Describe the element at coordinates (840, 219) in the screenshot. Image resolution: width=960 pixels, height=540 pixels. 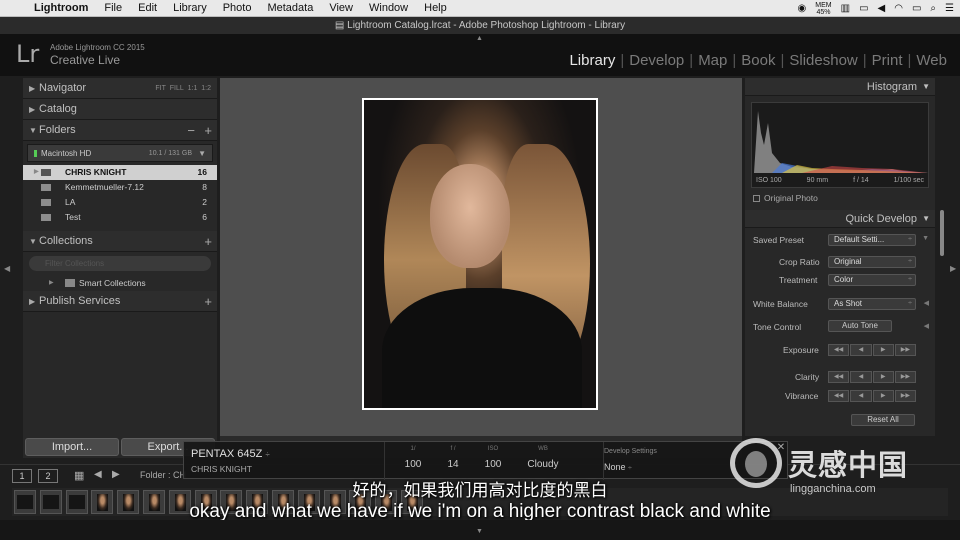
I see `quick-develop-header: Quick Develop ▼` at that location.